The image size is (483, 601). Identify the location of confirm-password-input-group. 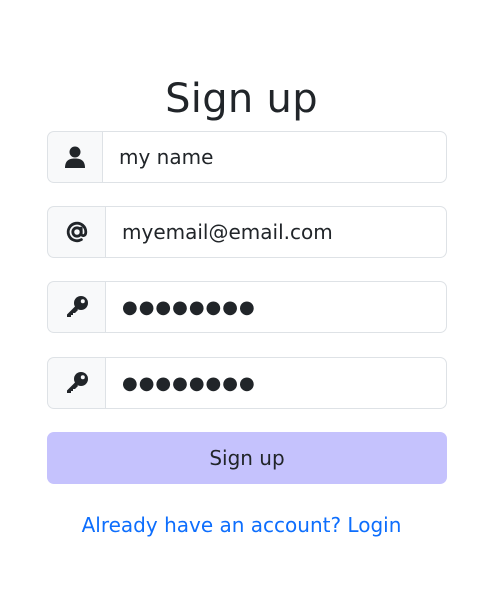
(247, 383).